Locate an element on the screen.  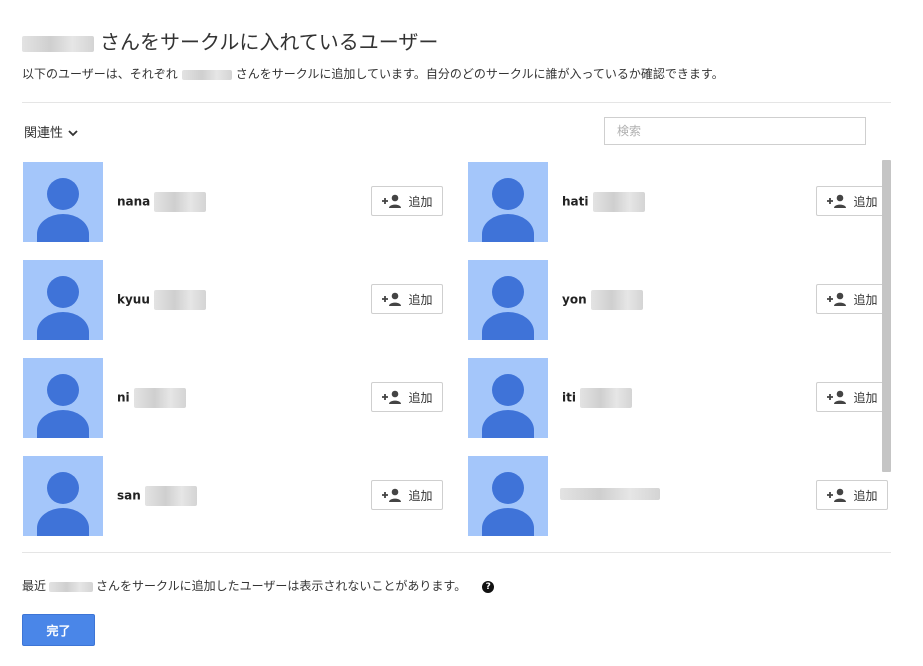
sort-label: 関連性 is located at coordinates (44, 133).